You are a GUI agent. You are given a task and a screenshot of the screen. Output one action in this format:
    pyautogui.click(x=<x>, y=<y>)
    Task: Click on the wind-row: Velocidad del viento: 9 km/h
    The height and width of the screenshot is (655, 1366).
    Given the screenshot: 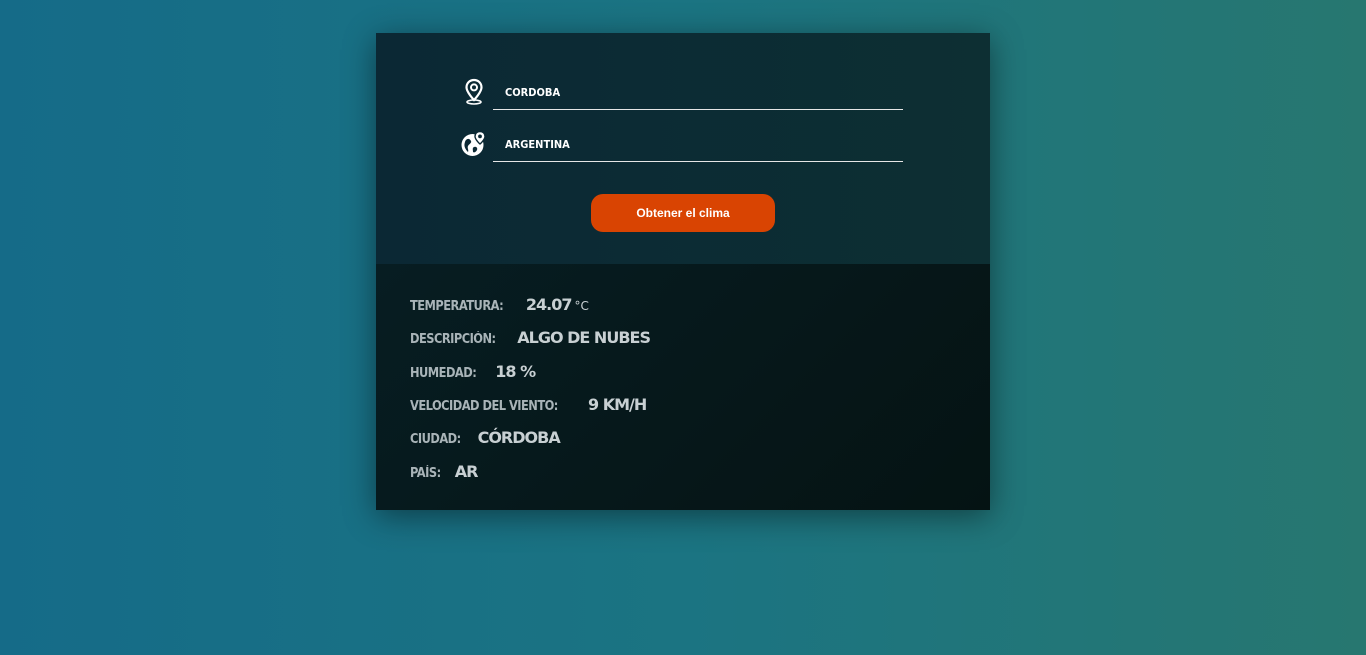 What is the action you would take?
    pyautogui.click(x=528, y=406)
    